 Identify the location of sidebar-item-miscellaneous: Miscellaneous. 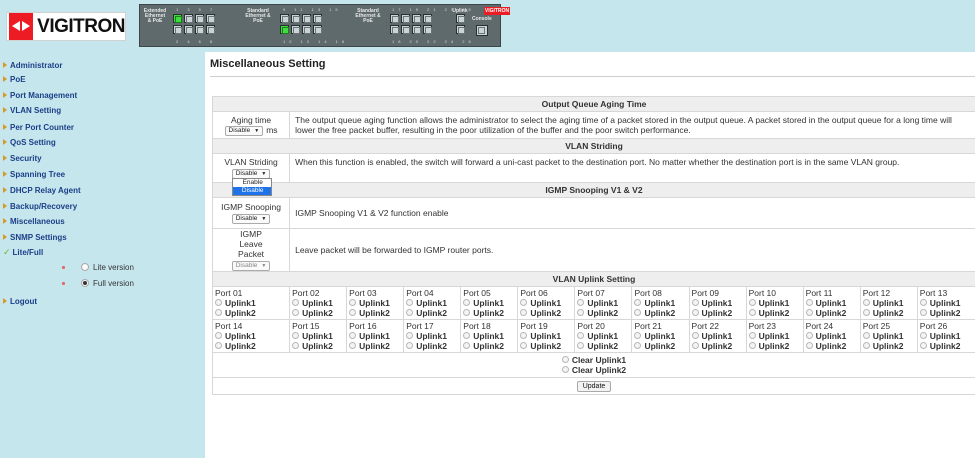
(34, 221).